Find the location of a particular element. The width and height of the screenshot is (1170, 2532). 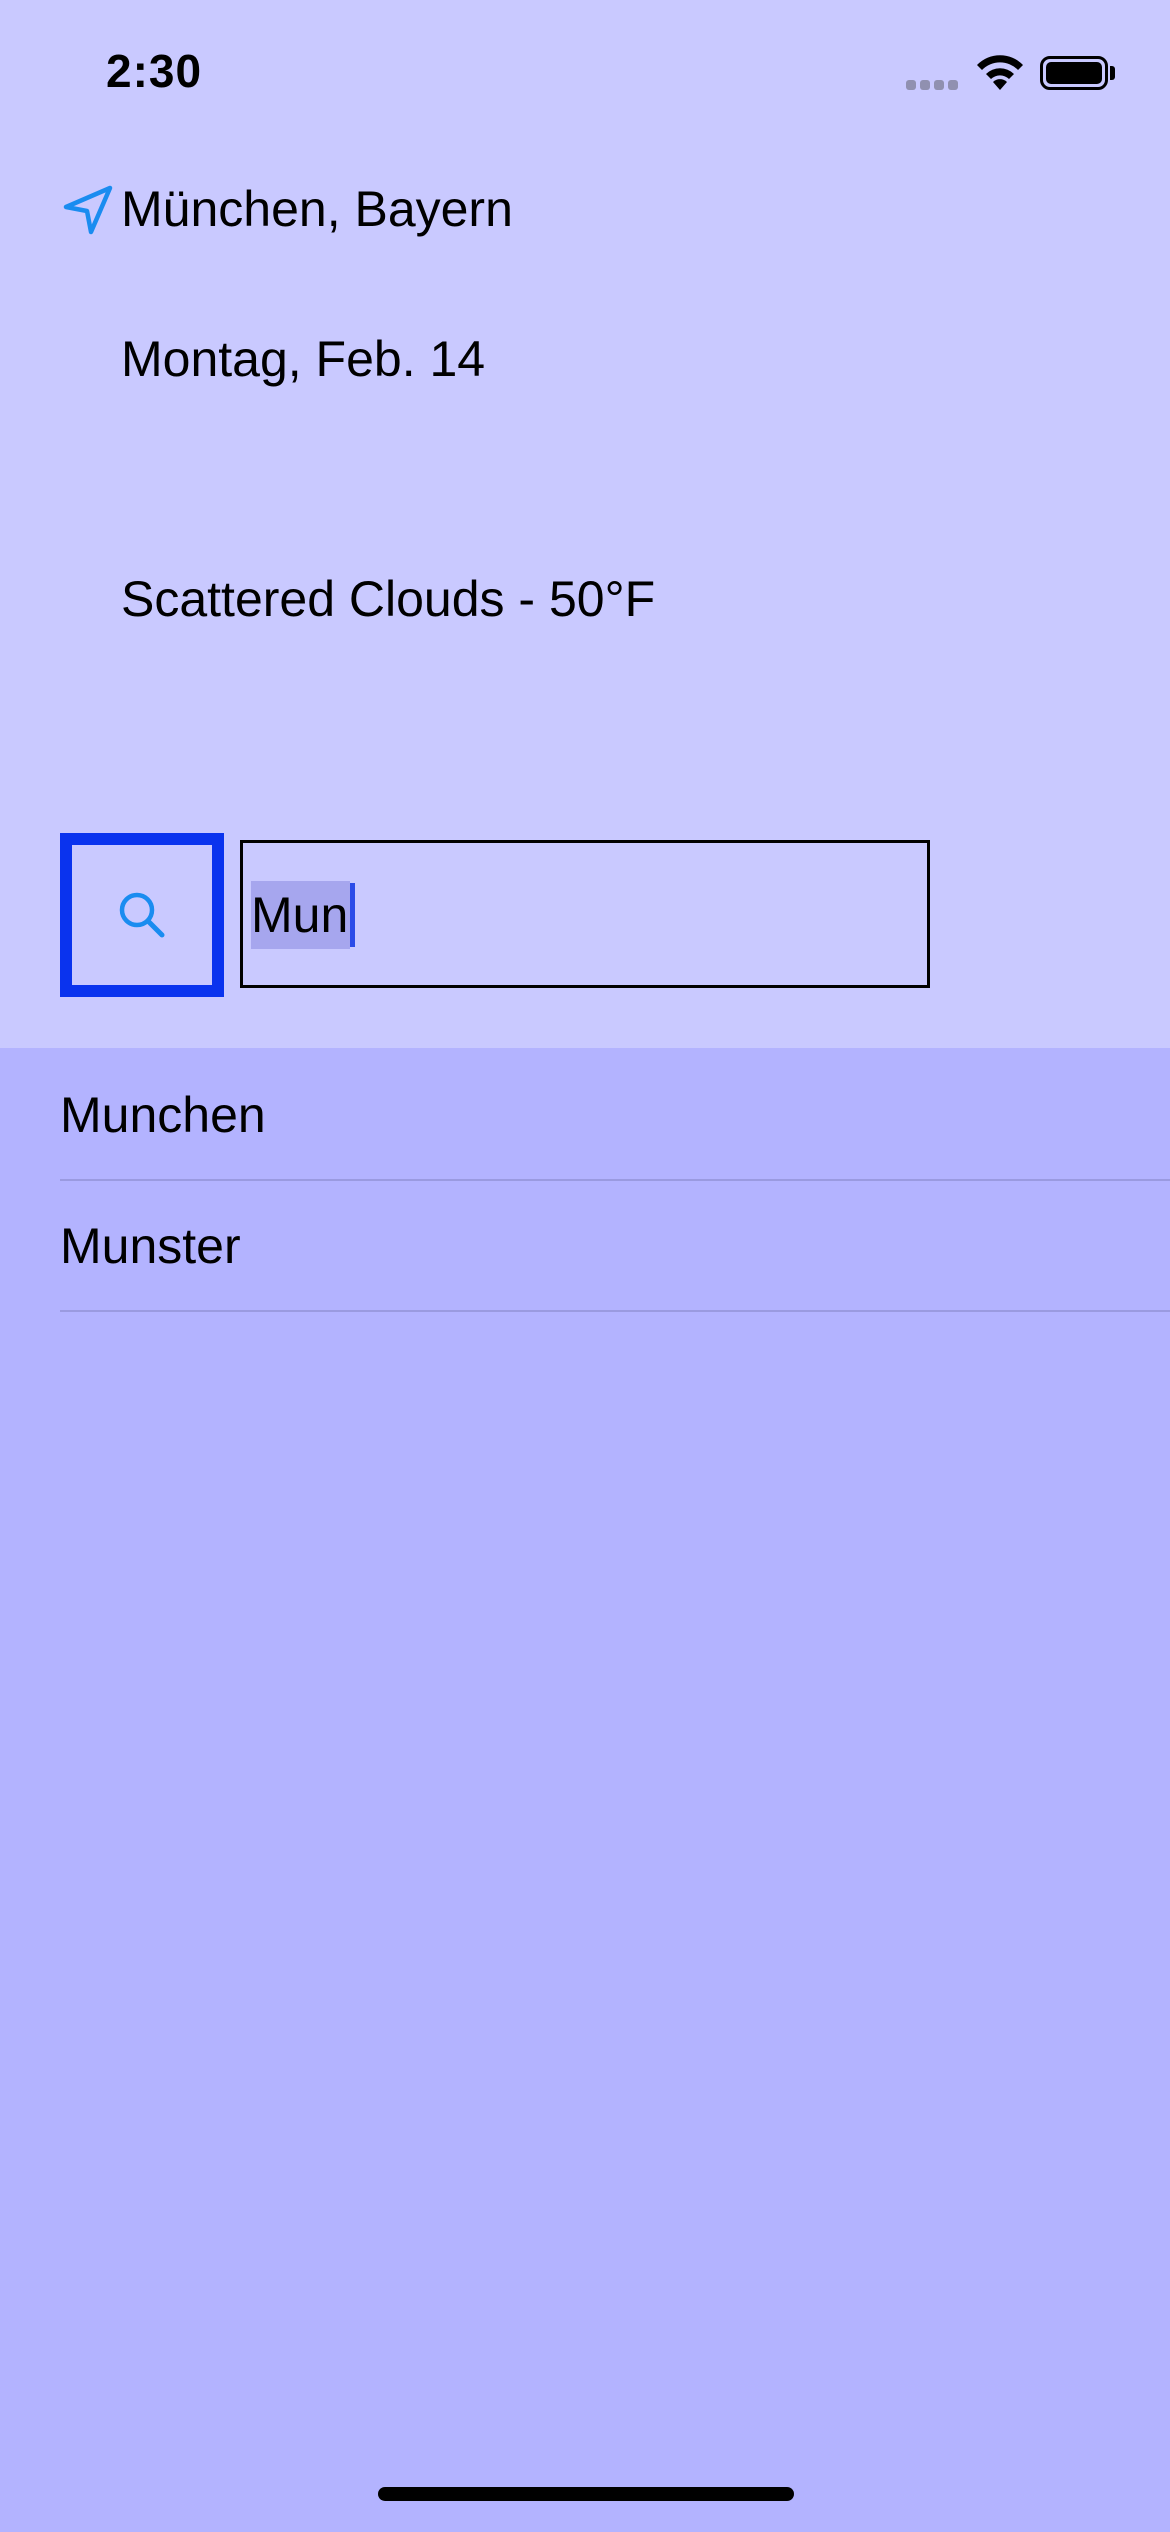

text-cursor is located at coordinates (352, 915).